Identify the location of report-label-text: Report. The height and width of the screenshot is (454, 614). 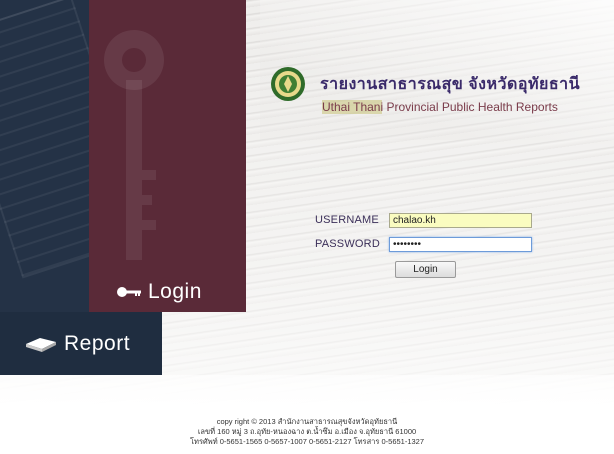
(97, 343).